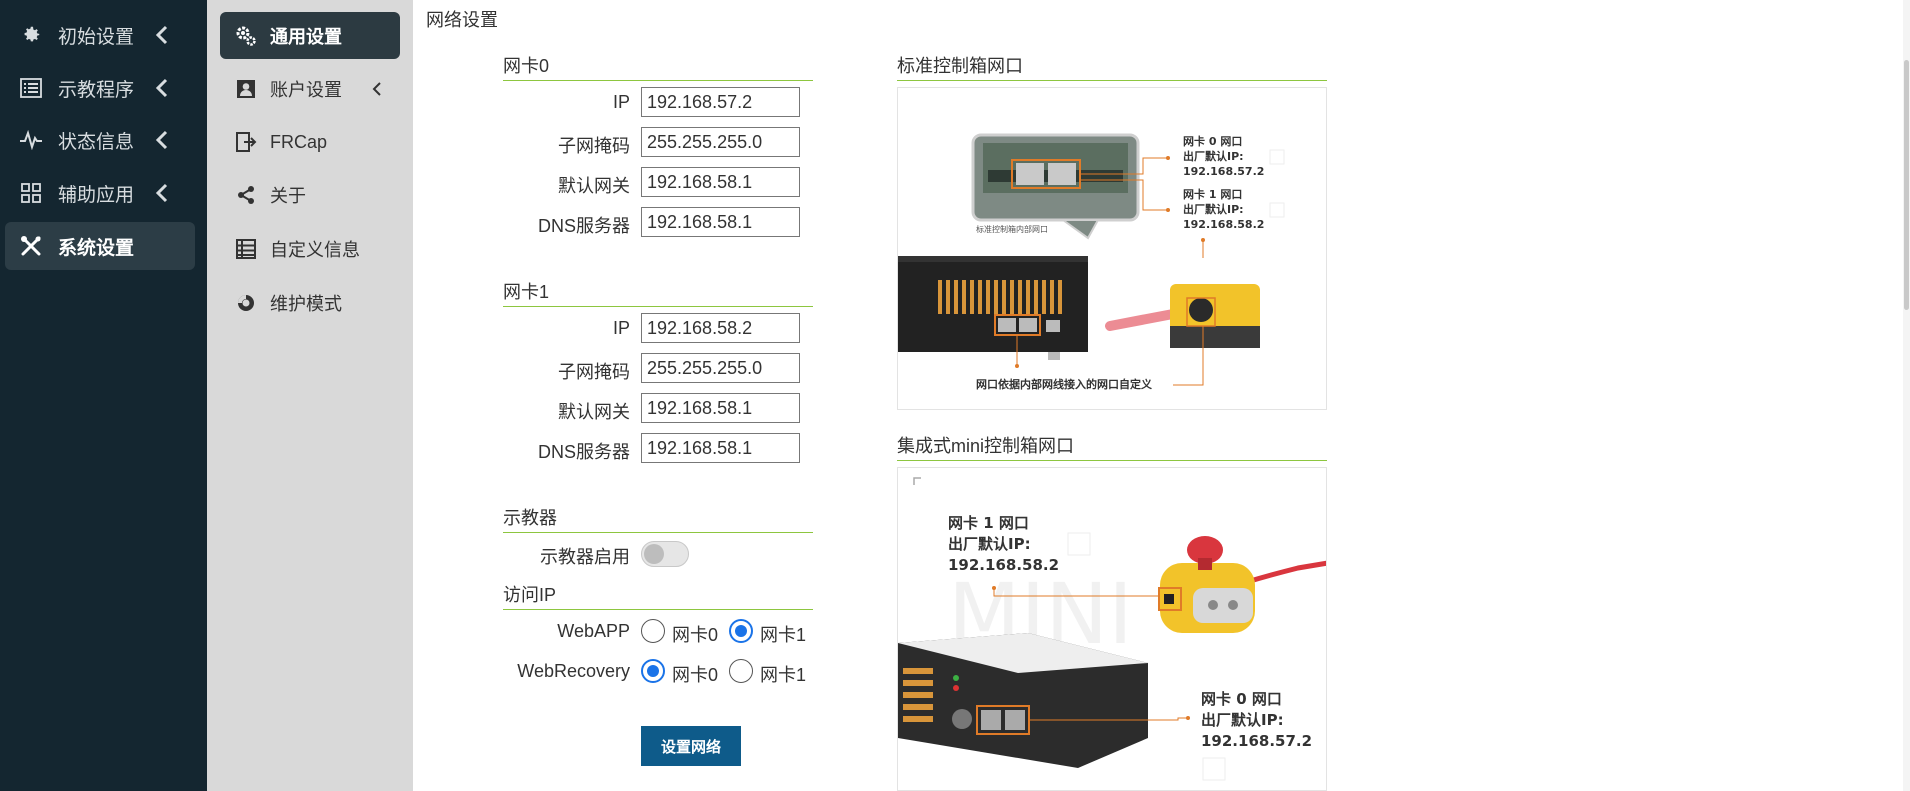 This screenshot has height=791, width=1910. What do you see at coordinates (310, 395) in the screenshot?
I see `sub-sidebar: 通用设置 账户设置 FRCap 关于 自定义信息 维护模式` at bounding box center [310, 395].